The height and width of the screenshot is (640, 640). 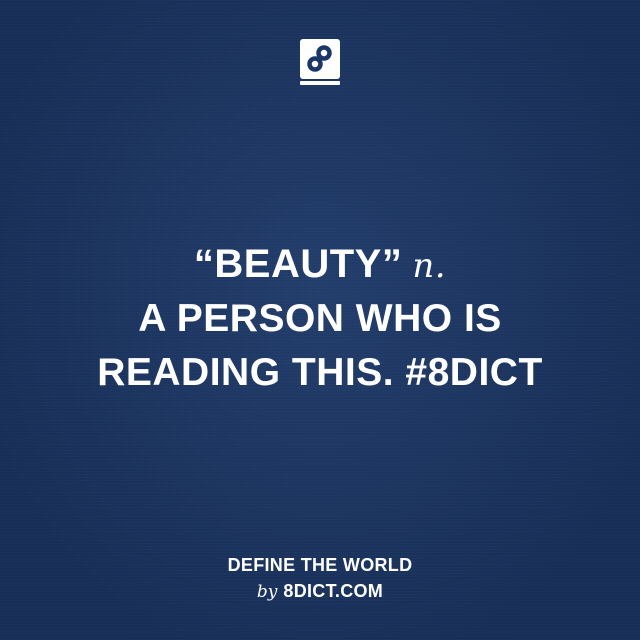 I want to click on definition-line-1: A PERSON WHO IS, so click(x=320, y=318).